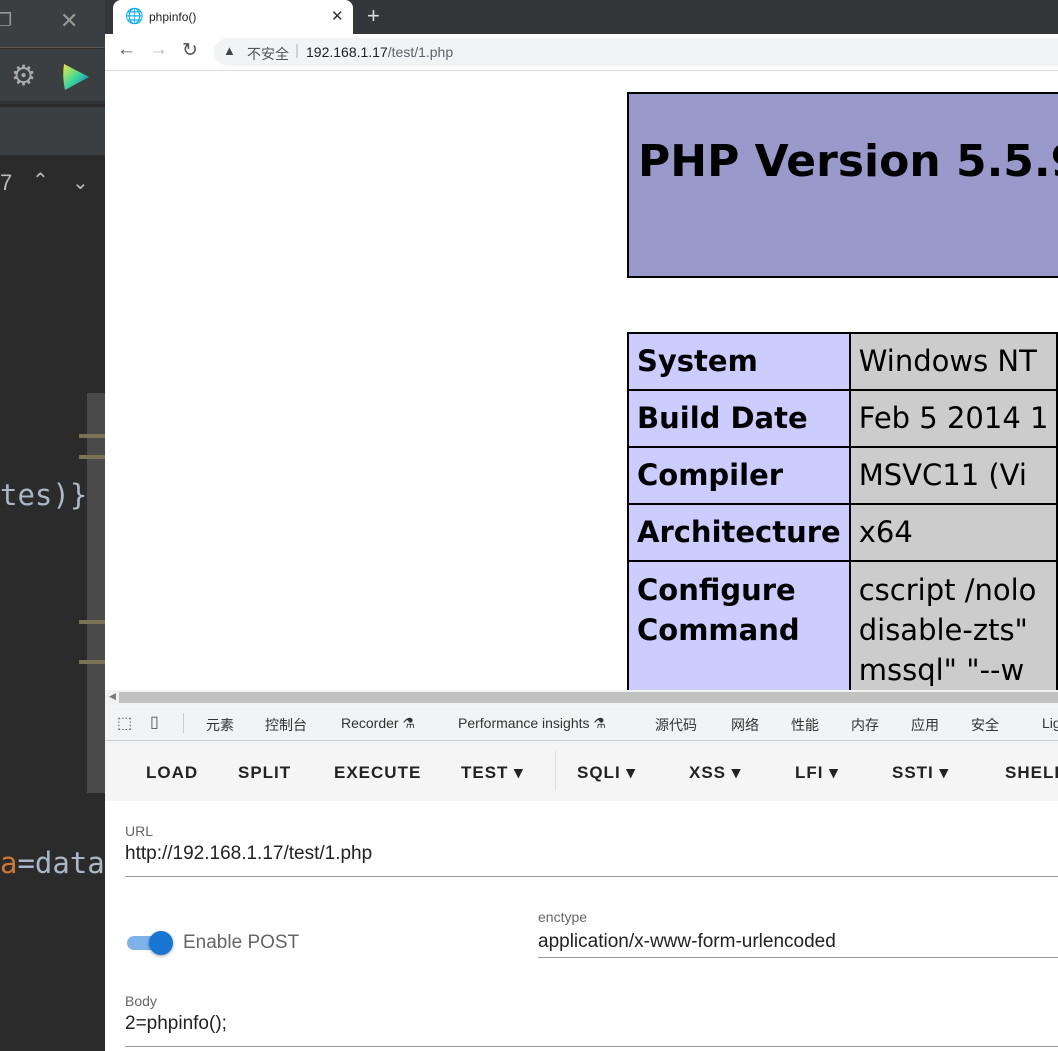 The height and width of the screenshot is (1051, 1058). What do you see at coordinates (229, 50) in the screenshot?
I see `warning-icon: ▲` at bounding box center [229, 50].